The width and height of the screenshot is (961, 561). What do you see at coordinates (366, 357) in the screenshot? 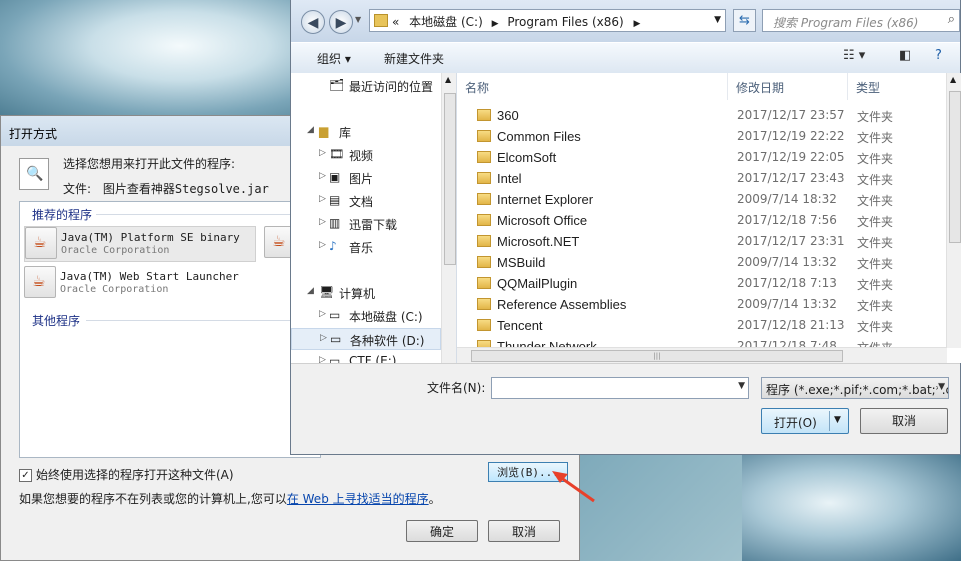
I see `nav-item-drive-e: ▷ ▭ CTF (E:)` at bounding box center [366, 357].